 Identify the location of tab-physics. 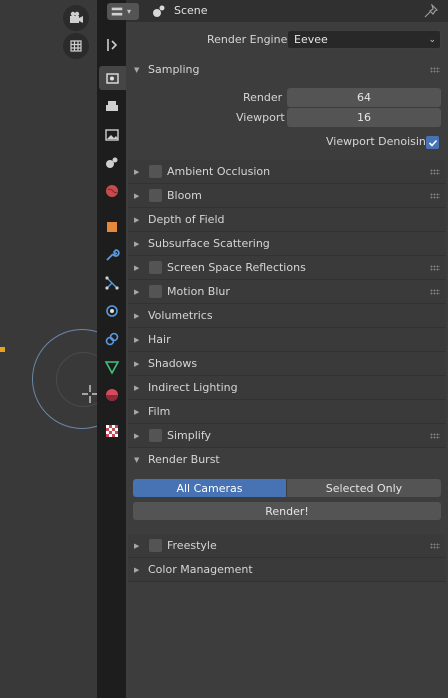
(112, 311).